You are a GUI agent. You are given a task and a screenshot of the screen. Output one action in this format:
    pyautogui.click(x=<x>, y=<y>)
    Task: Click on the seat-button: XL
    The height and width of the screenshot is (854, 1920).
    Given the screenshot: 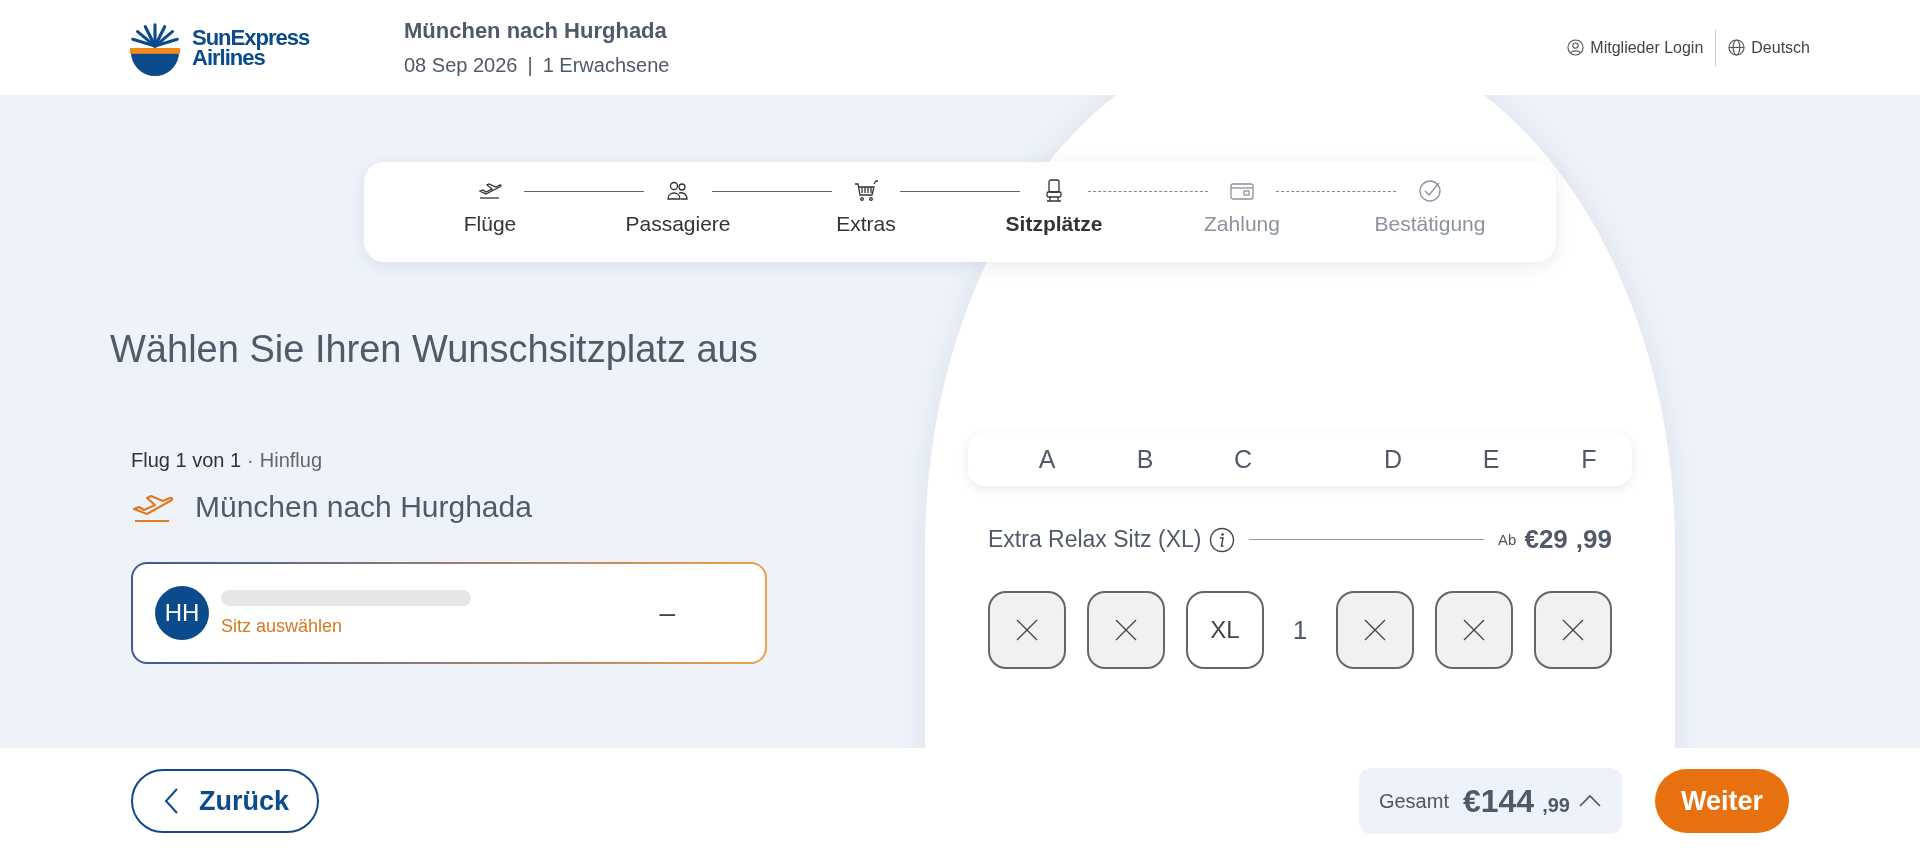 What is the action you would take?
    pyautogui.click(x=1225, y=630)
    